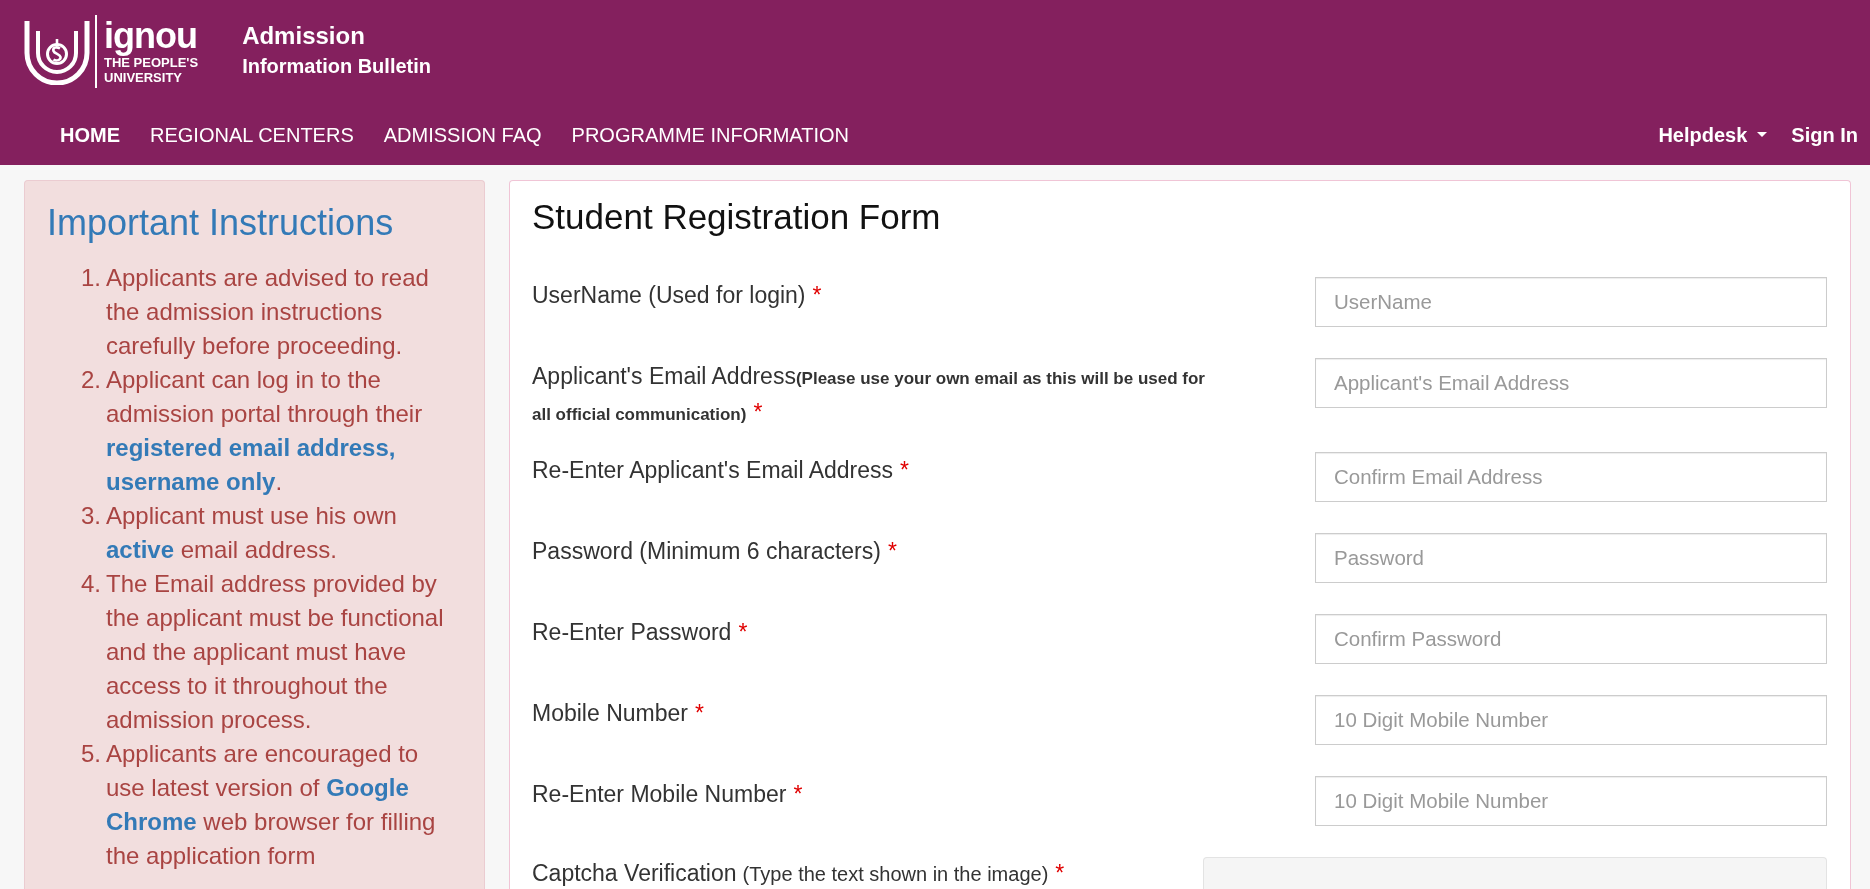 The image size is (1870, 889). I want to click on list-number: 3., so click(90, 516).